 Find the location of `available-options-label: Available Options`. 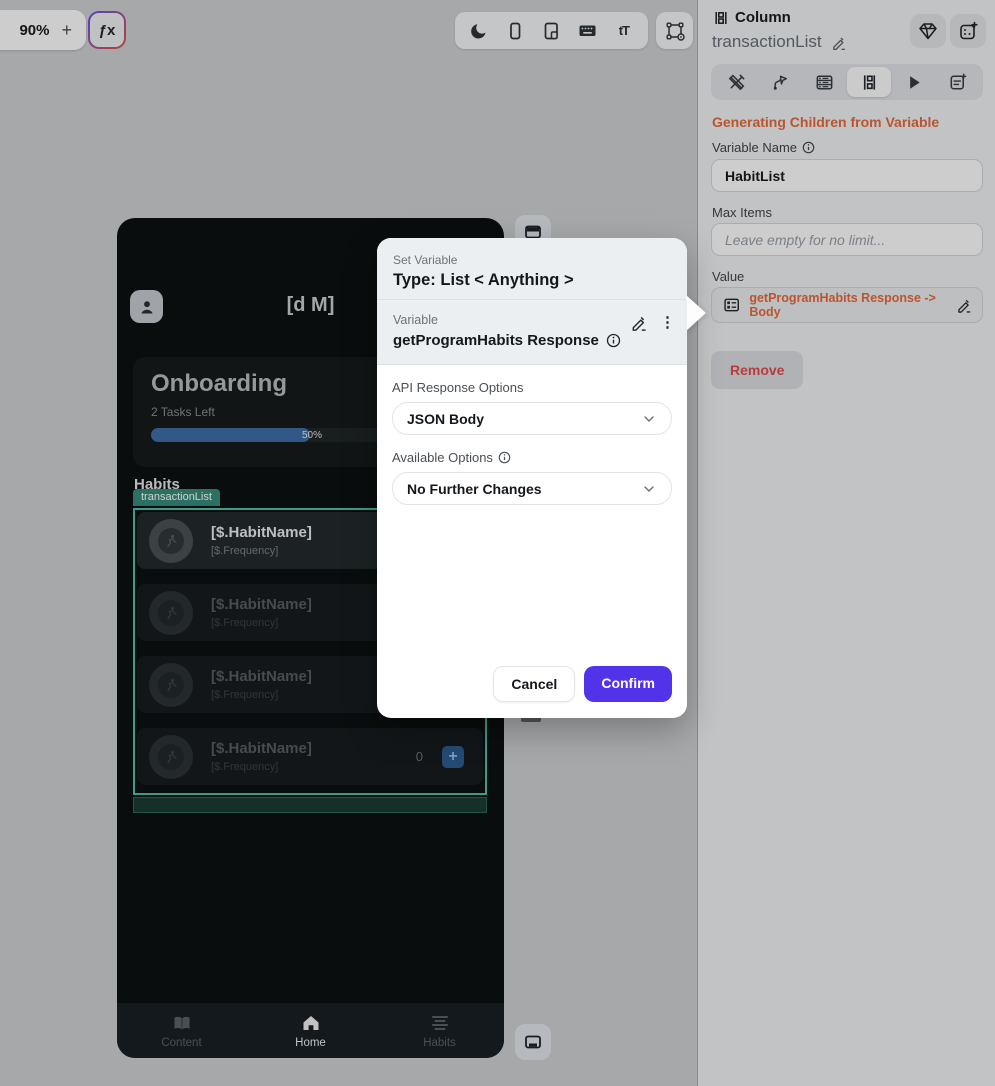

available-options-label: Available Options is located at coordinates (532, 457).